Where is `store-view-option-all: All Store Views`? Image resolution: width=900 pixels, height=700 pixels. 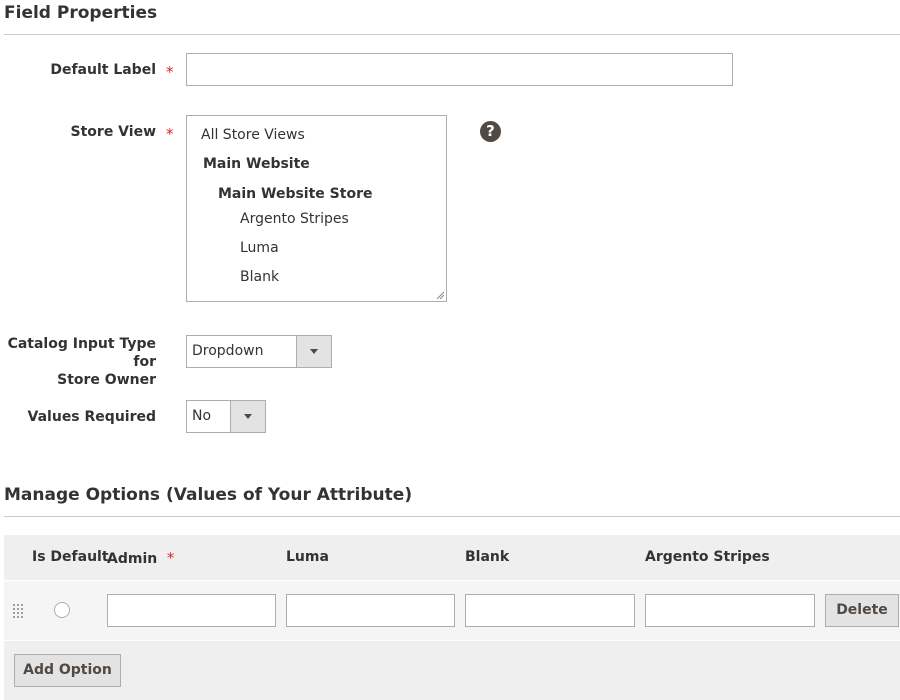
store-view-option-all: All Store Views is located at coordinates (253, 135).